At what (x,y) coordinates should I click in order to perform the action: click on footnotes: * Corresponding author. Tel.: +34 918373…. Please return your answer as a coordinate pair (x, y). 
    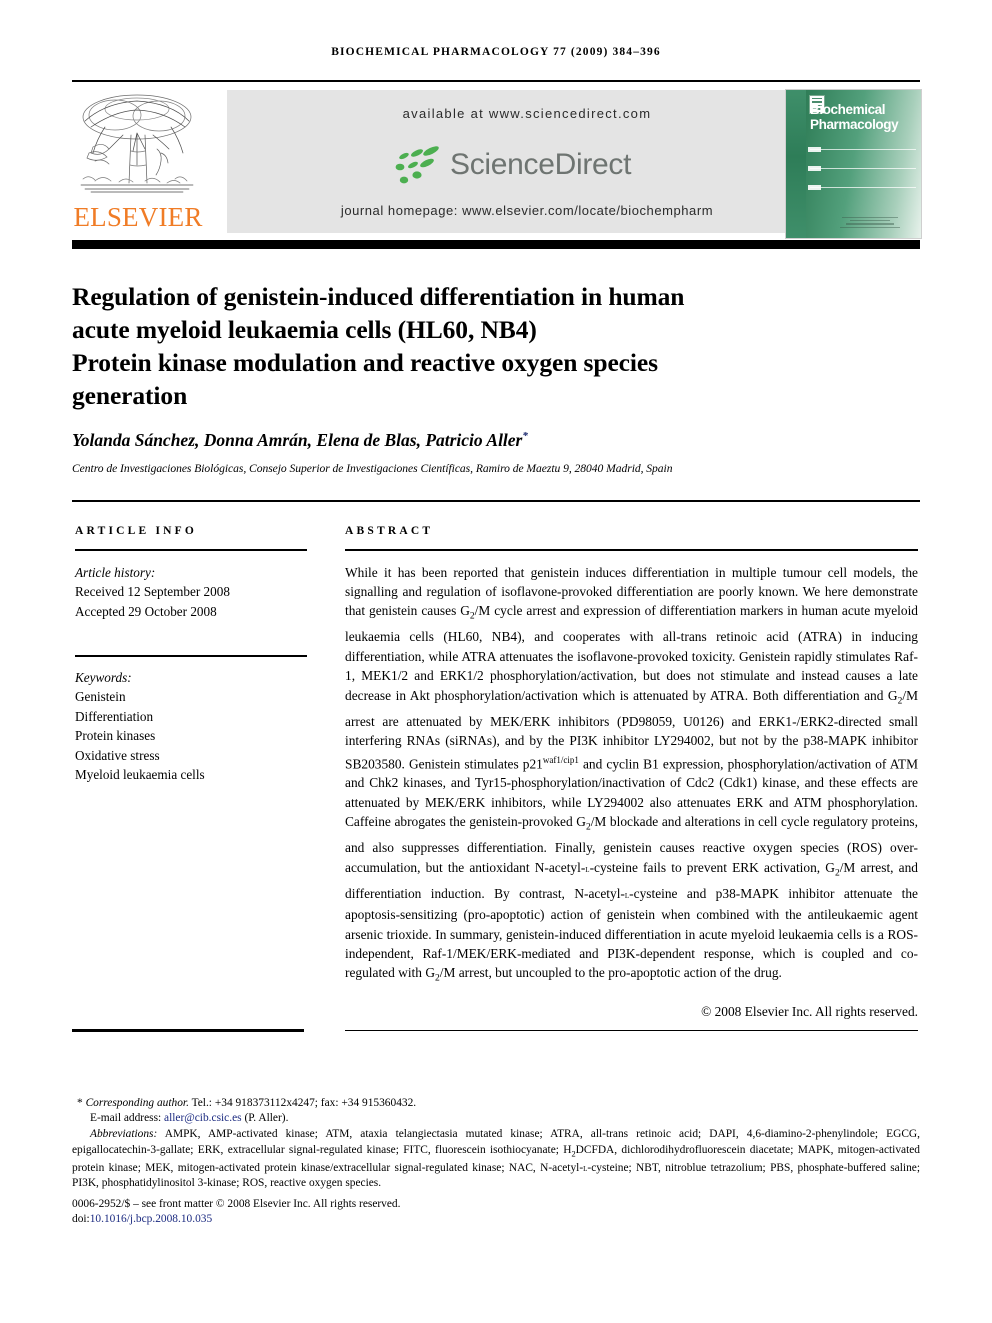
    Looking at the image, I should click on (496, 1161).